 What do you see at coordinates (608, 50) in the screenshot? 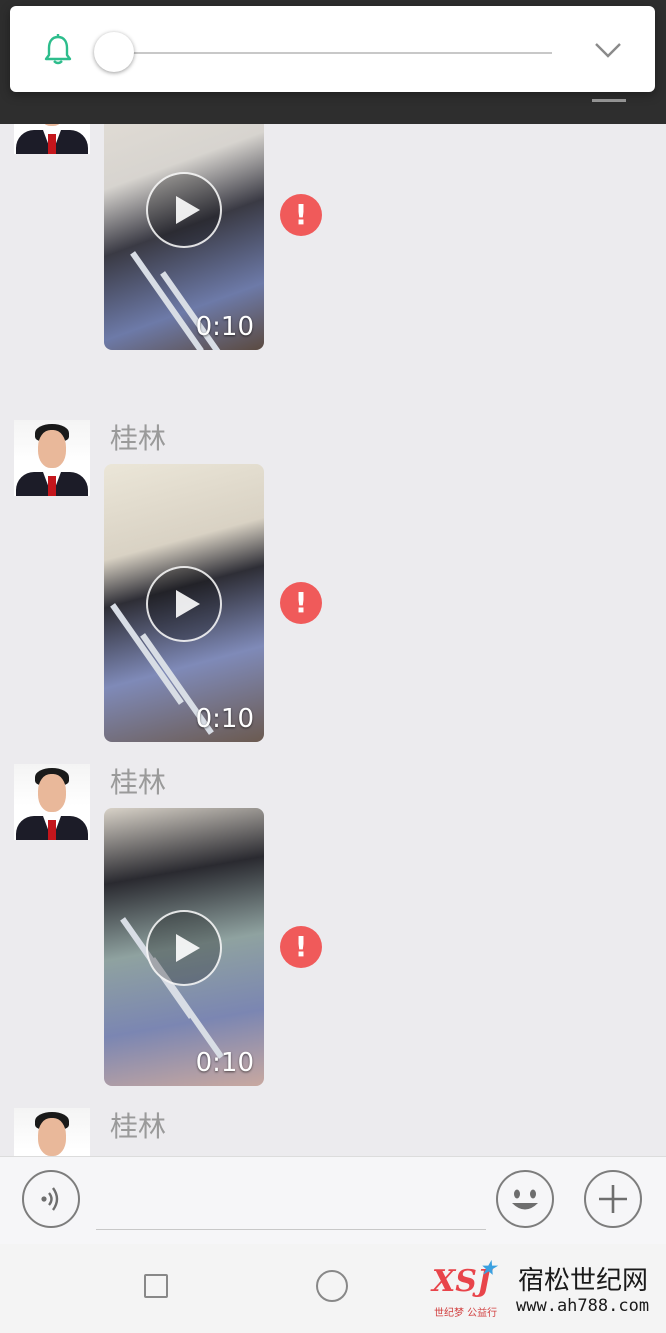
I see `chevron-down-icon` at bounding box center [608, 50].